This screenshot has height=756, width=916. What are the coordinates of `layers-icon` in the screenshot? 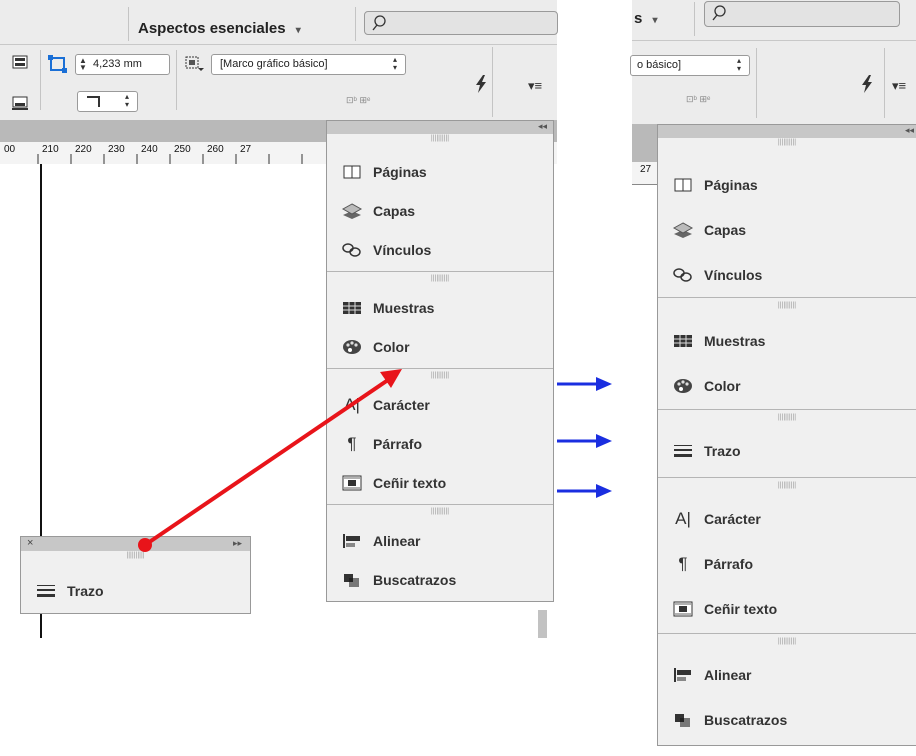 It's located at (683, 230).